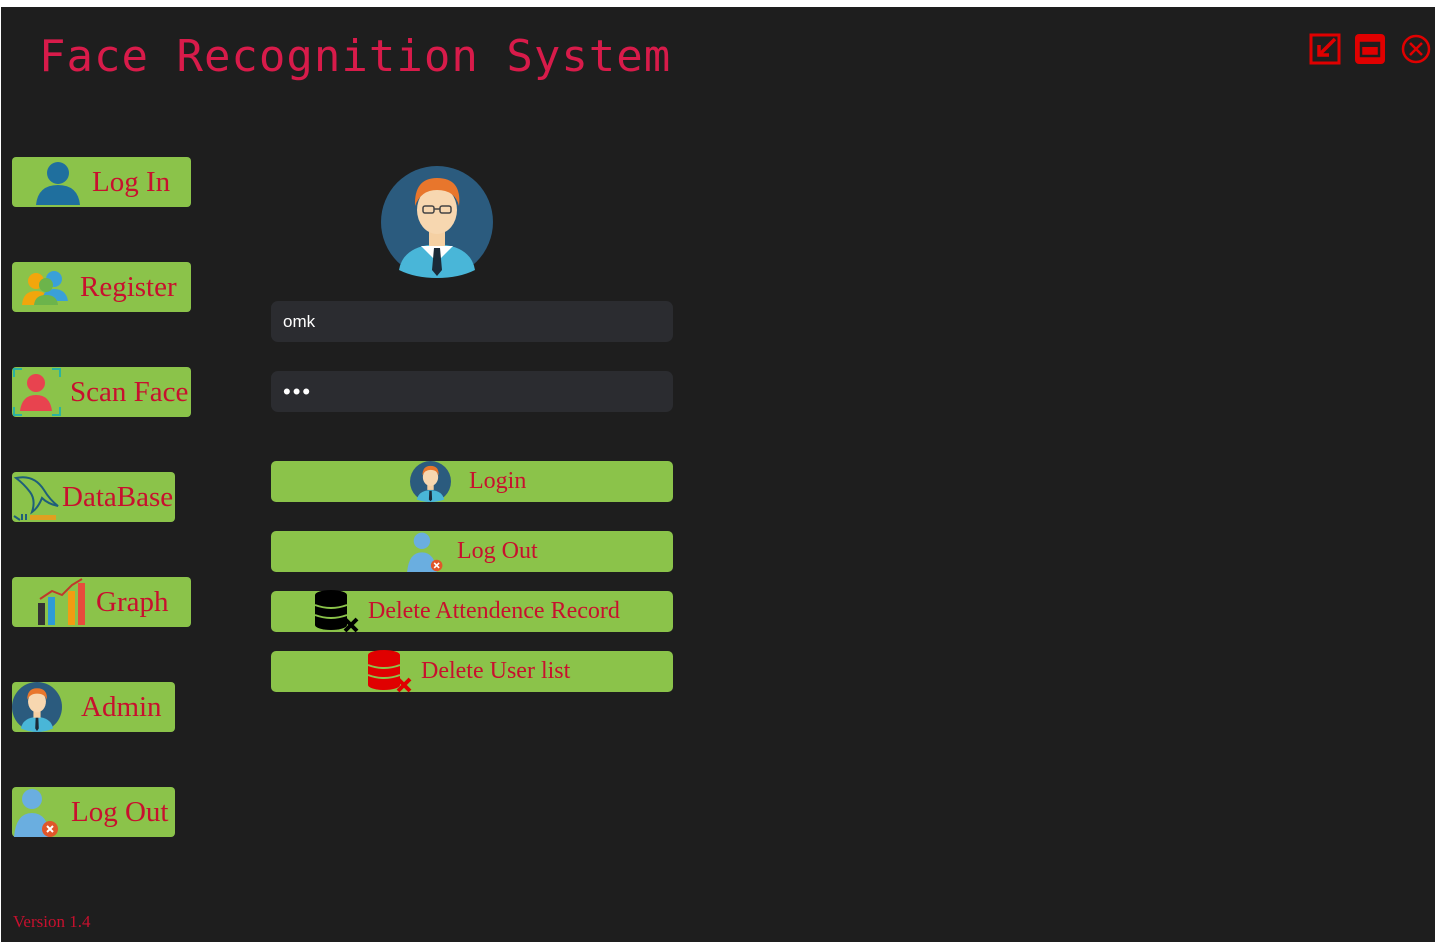 The height and width of the screenshot is (945, 1438). Describe the element at coordinates (1370, 49) in the screenshot. I see `maximize-icon` at that location.